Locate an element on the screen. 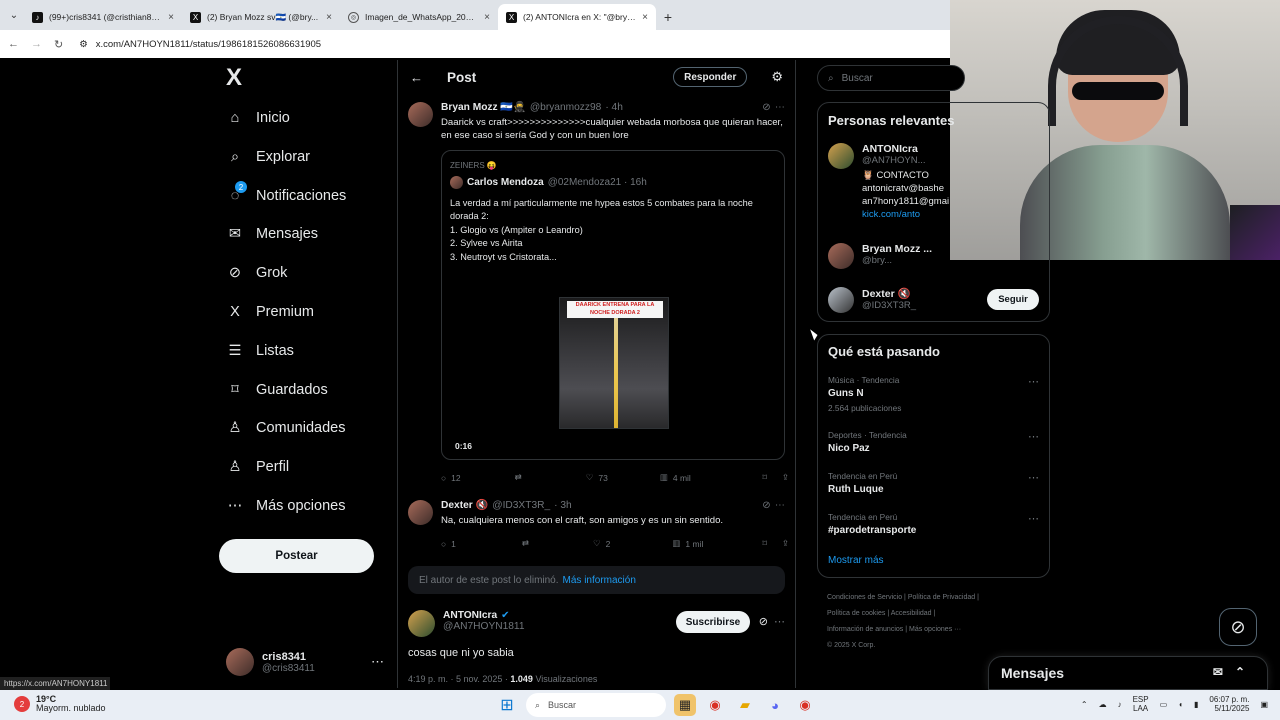 Image resolution: width=1280 pixels, height=720 pixels. nav-item-grok: ⊘ Grok is located at coordinates (257, 273).